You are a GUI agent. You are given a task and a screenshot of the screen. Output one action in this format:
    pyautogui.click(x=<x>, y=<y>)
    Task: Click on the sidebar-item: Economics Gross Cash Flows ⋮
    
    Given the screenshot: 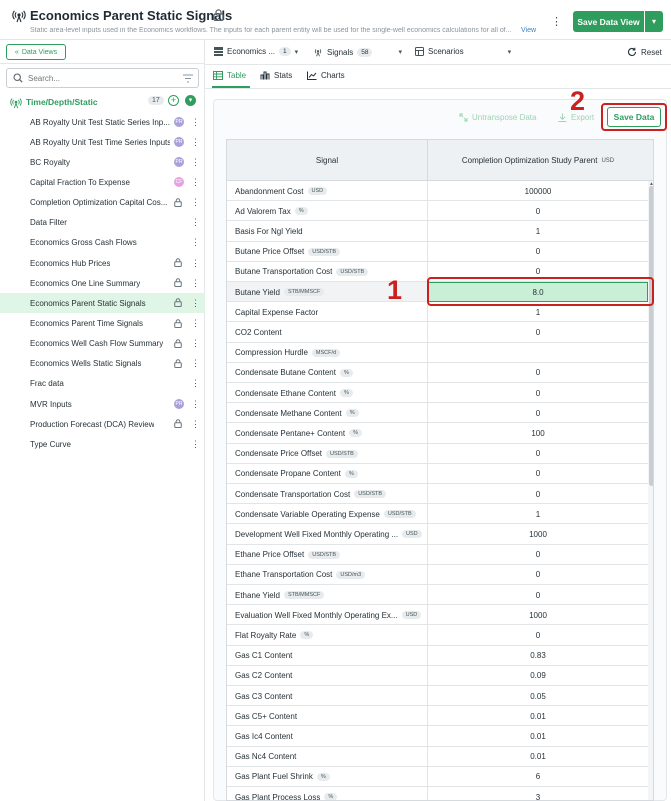 What is the action you would take?
    pyautogui.click(x=102, y=243)
    